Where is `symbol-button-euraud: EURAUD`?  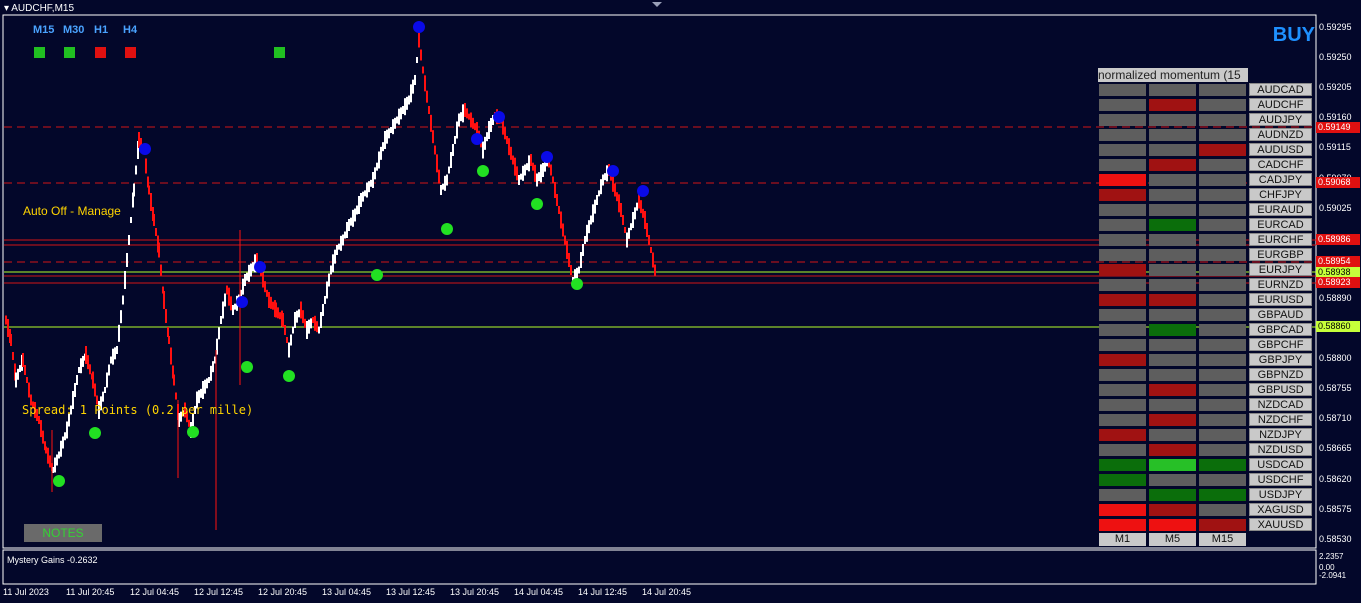
symbol-button-euraud: EURAUD is located at coordinates (1280, 209).